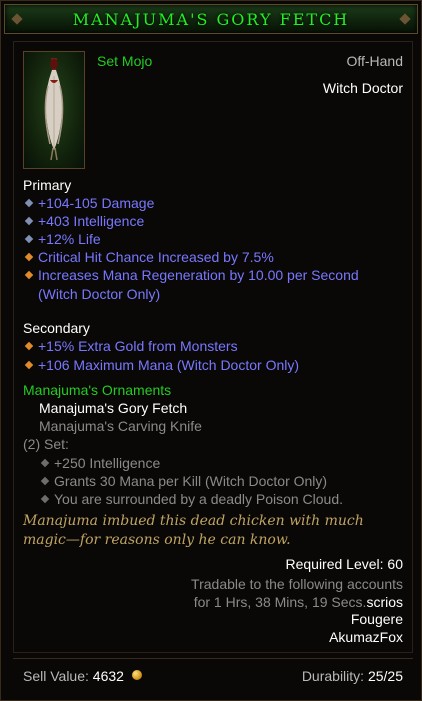 This screenshot has height=701, width=422. I want to click on dead-chicken-icon, so click(54, 109).